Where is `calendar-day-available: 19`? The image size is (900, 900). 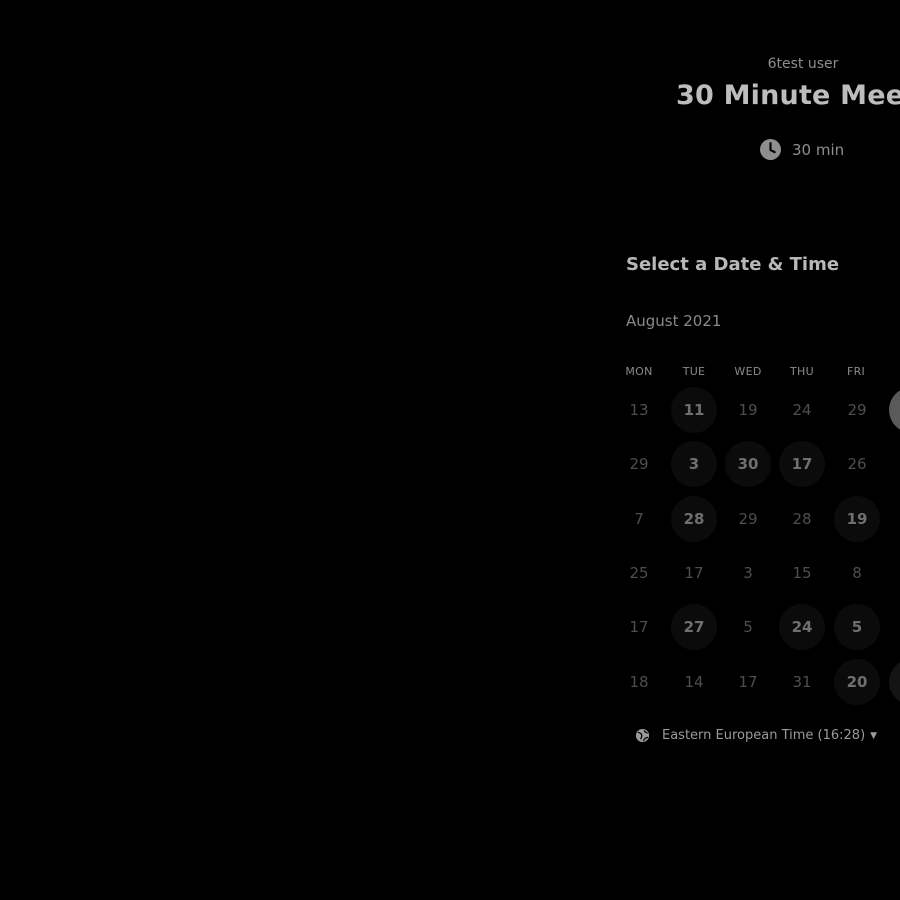
calendar-day-available: 19 is located at coordinates (857, 519).